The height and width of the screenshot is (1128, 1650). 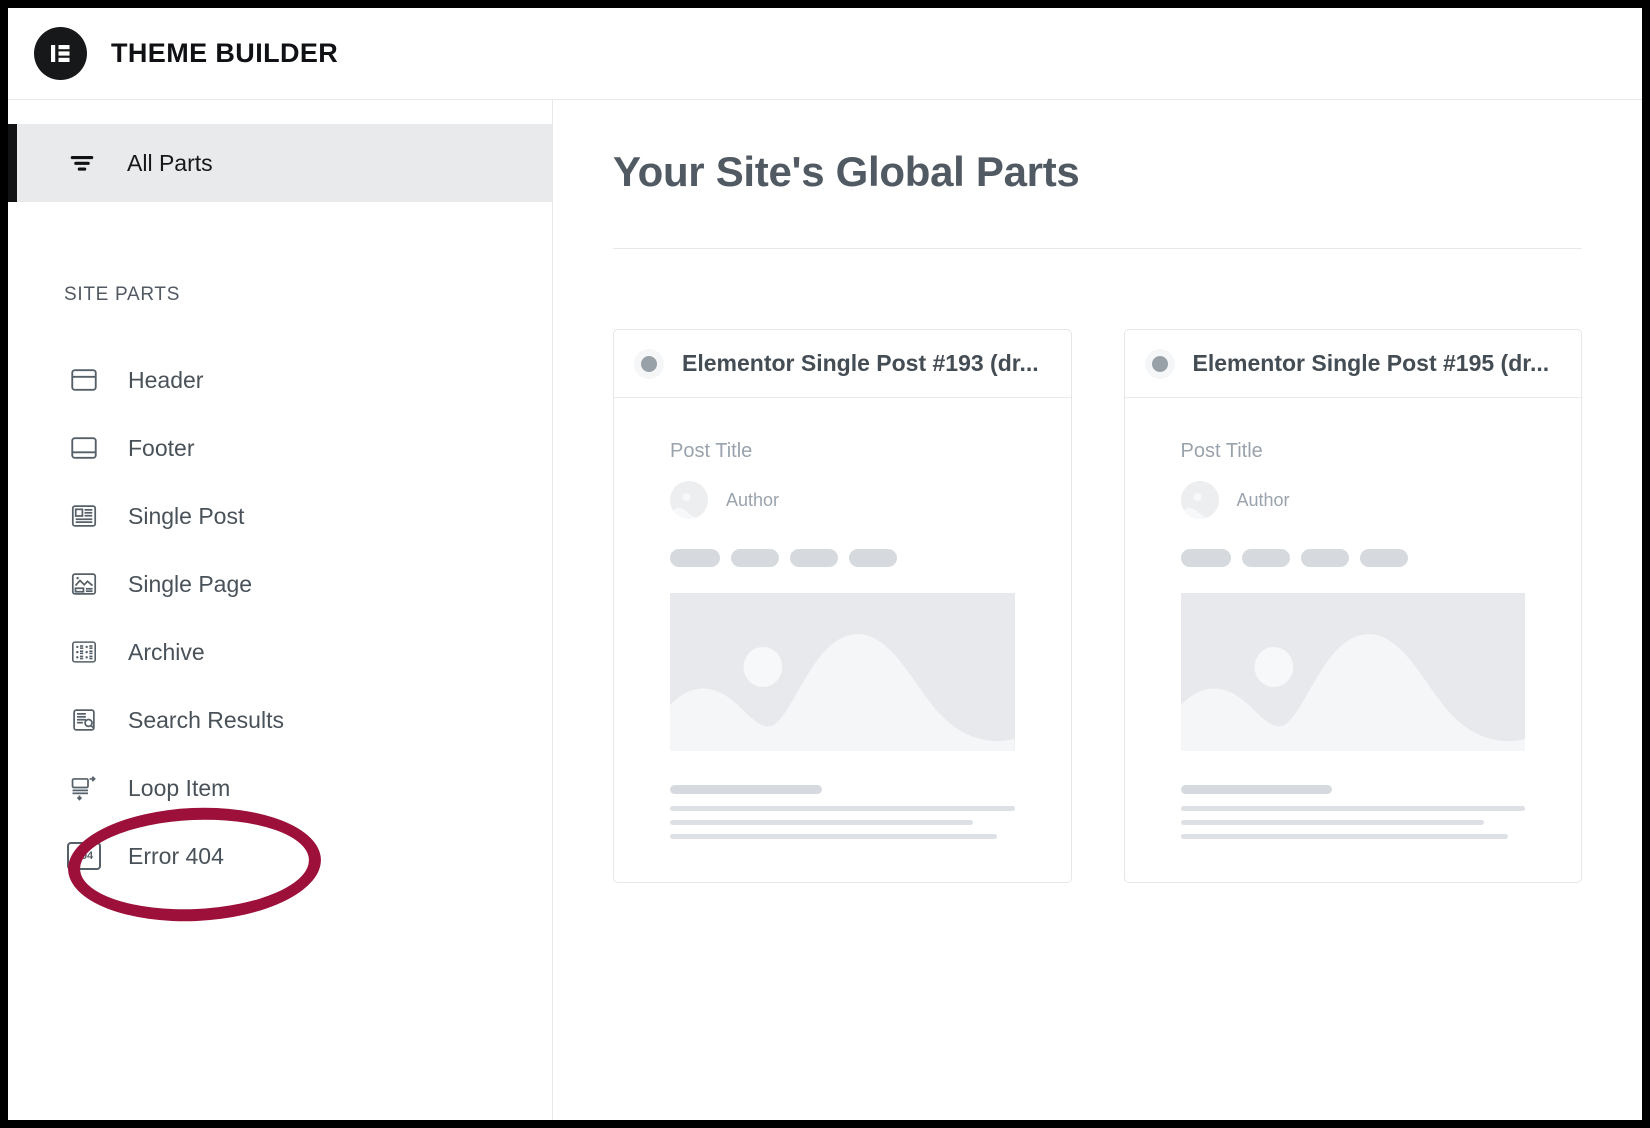 What do you see at coordinates (84, 720) in the screenshot?
I see `search-results-icon` at bounding box center [84, 720].